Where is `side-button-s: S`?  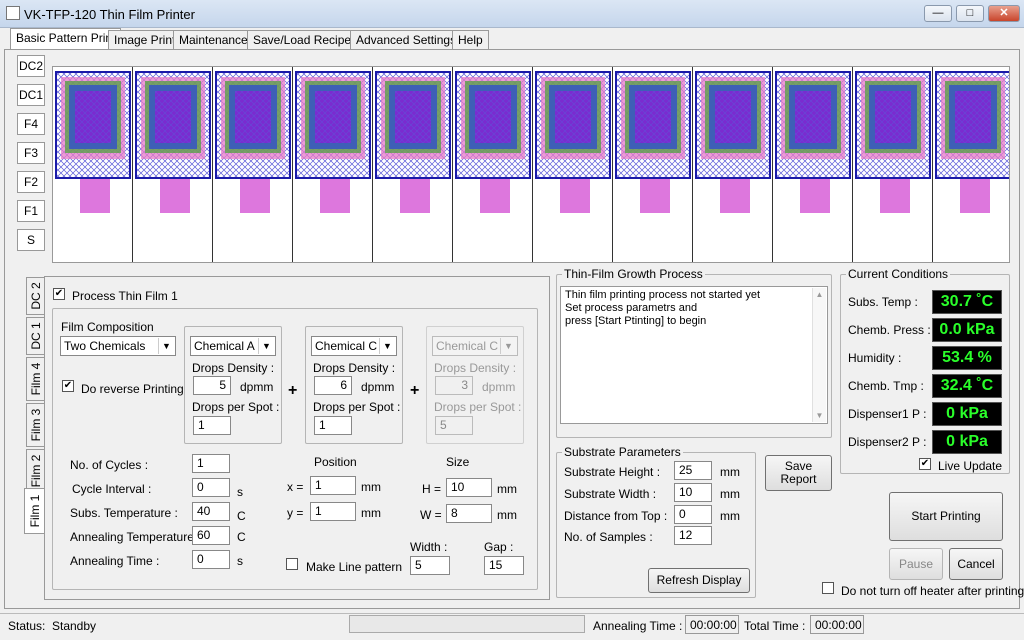
side-button-s: S is located at coordinates (31, 240).